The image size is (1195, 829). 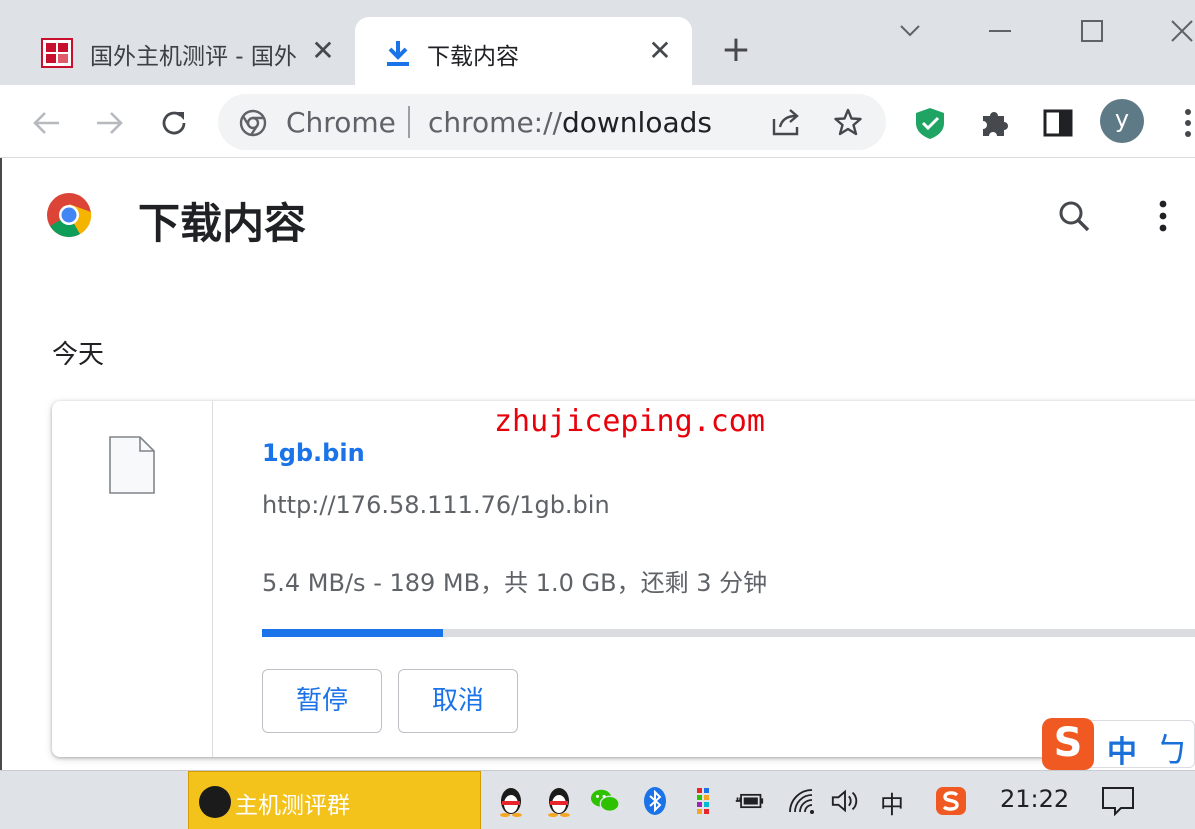 I want to click on url-text: chrome://downloads, so click(x=570, y=122).